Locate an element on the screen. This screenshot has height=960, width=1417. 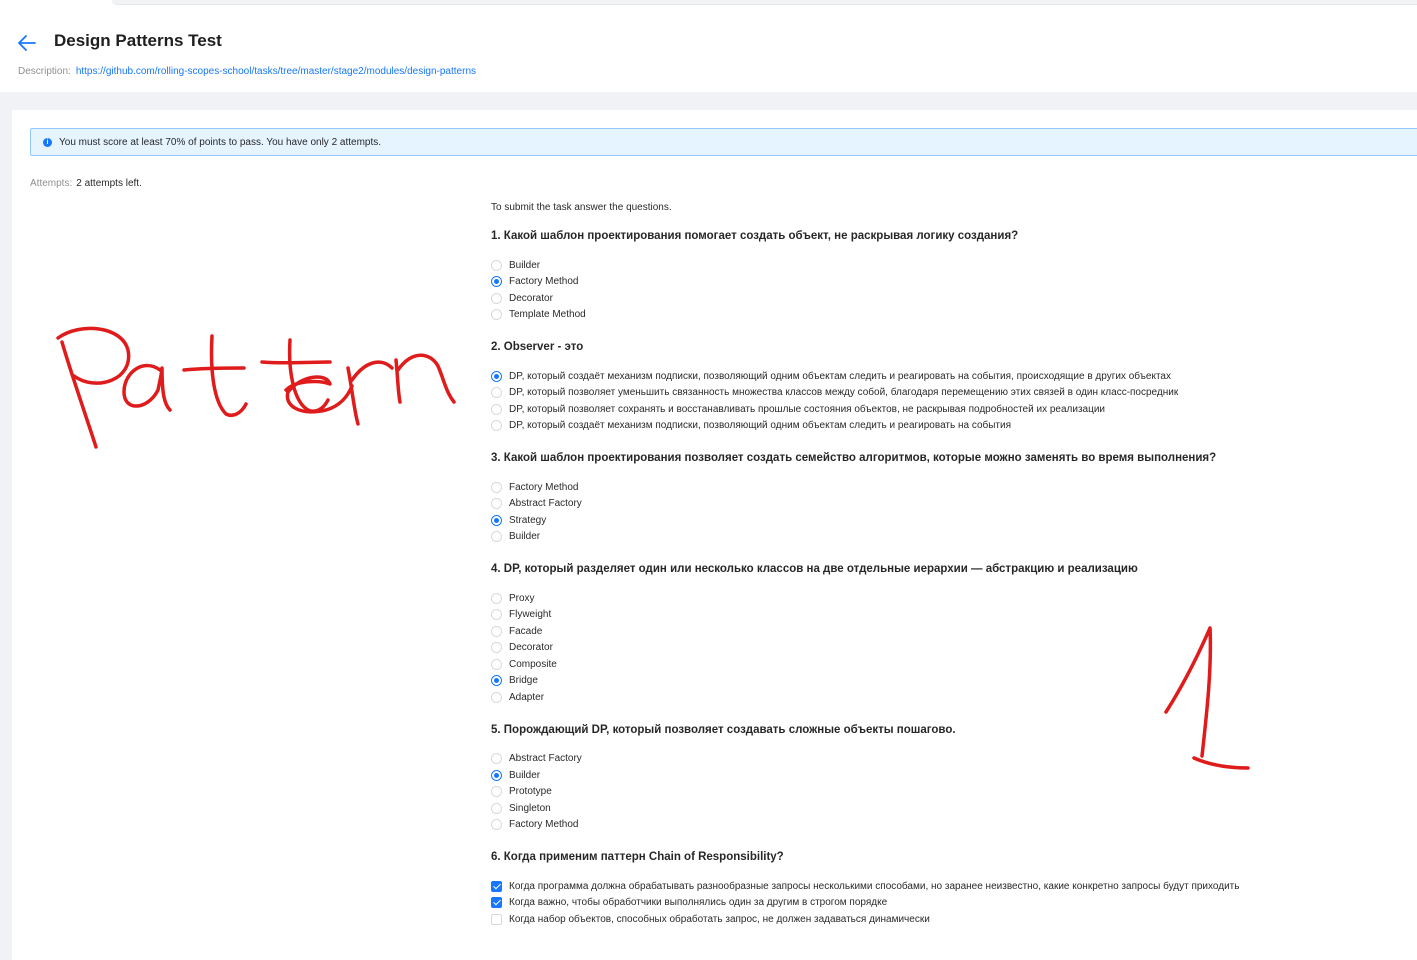
attempts-label: Attempts: is located at coordinates (51, 183).